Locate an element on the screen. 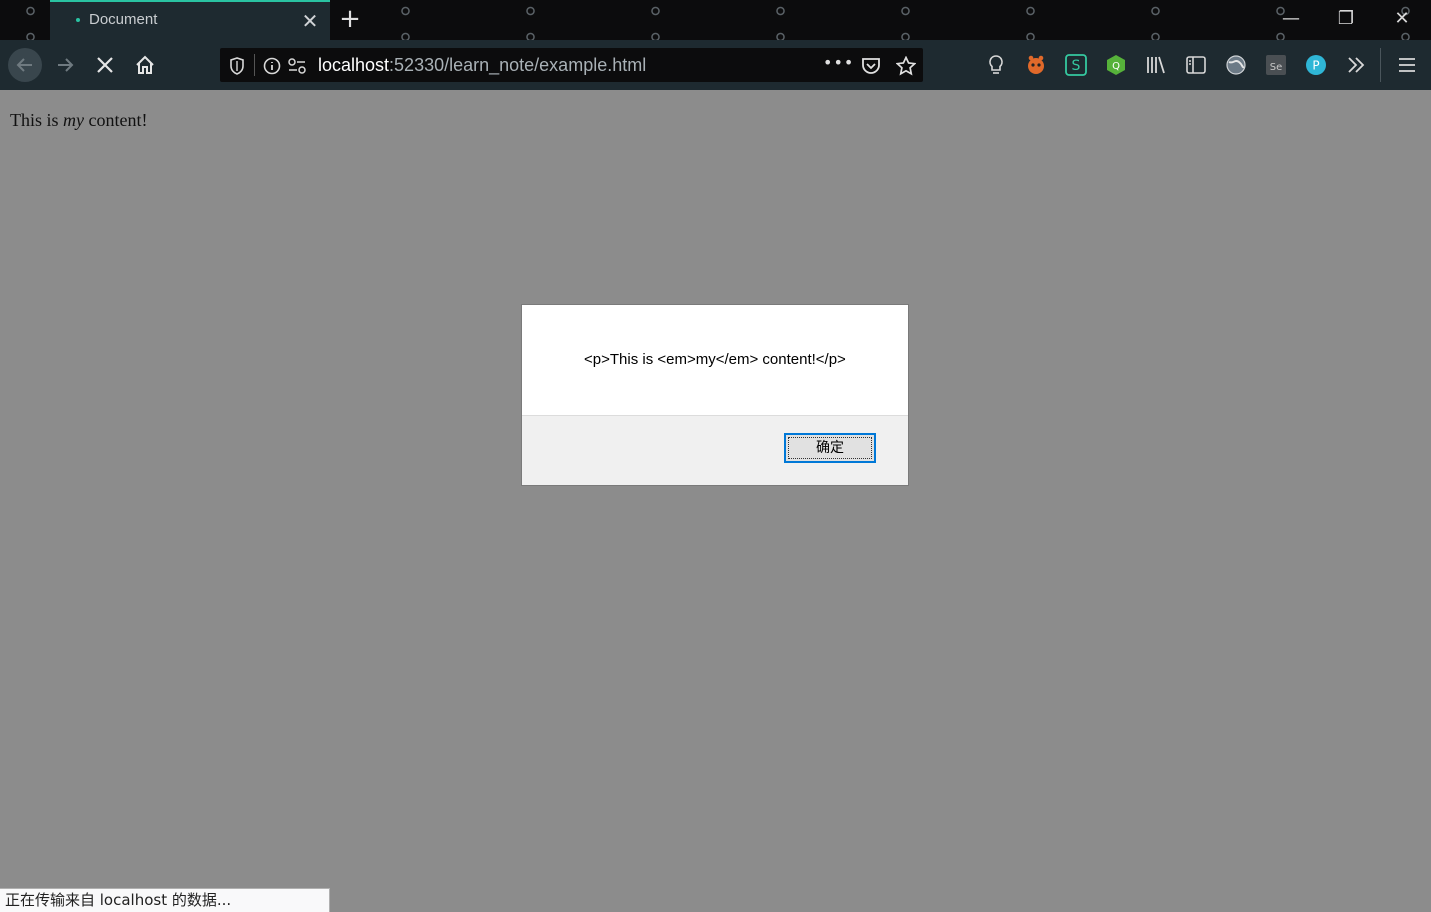  loading-dot-icon is located at coordinates (78, 20).